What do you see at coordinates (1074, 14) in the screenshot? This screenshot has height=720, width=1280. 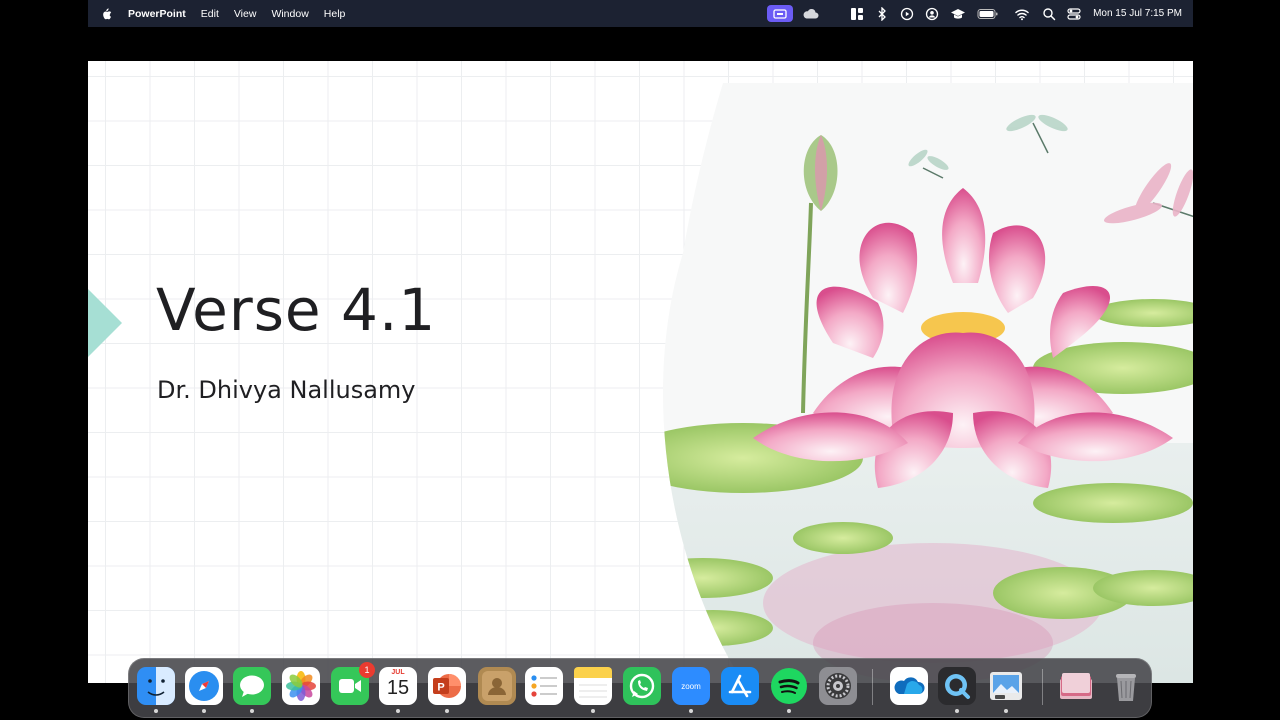 I see `control-center-icon` at bounding box center [1074, 14].